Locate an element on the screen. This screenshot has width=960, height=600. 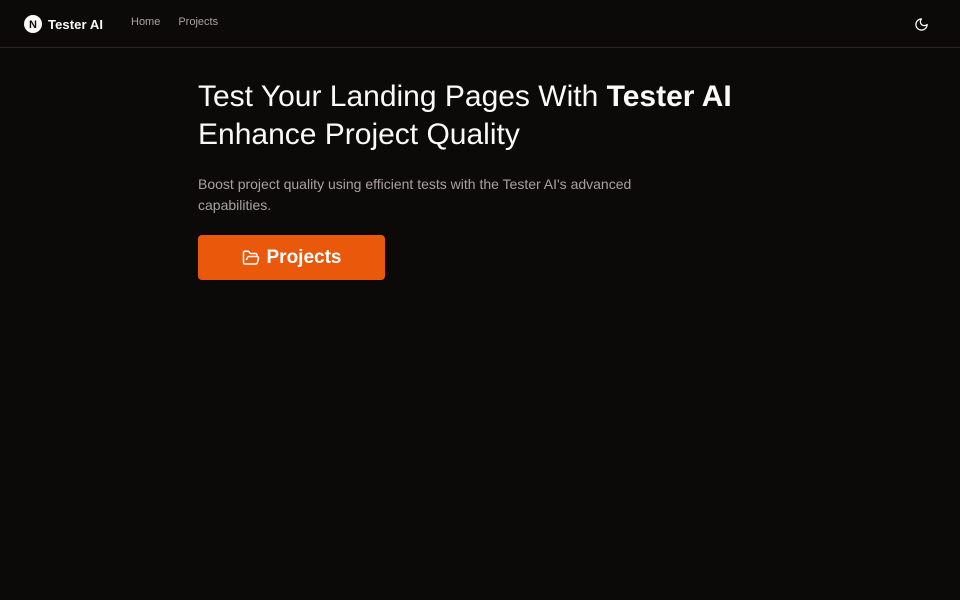
brand-link: N Tester AI is located at coordinates (63, 24).